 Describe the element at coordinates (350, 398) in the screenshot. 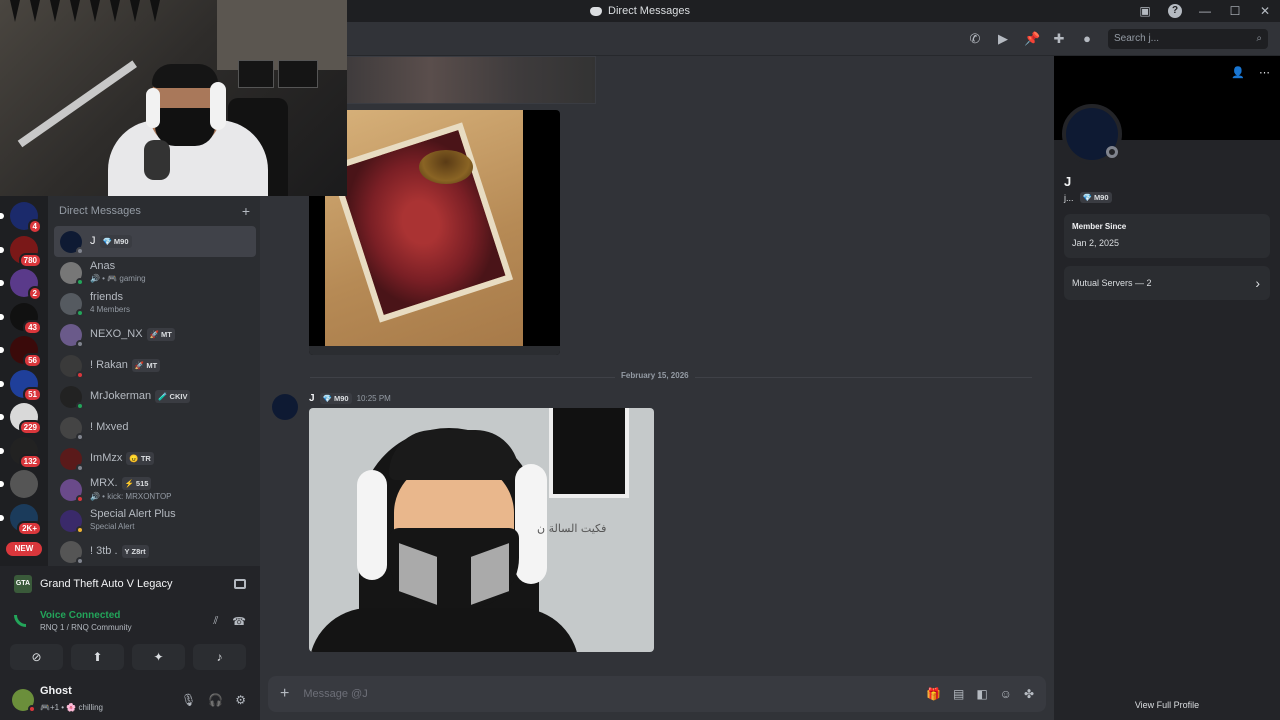

I see `message-header: J 💎 M90 10:25 PM` at that location.